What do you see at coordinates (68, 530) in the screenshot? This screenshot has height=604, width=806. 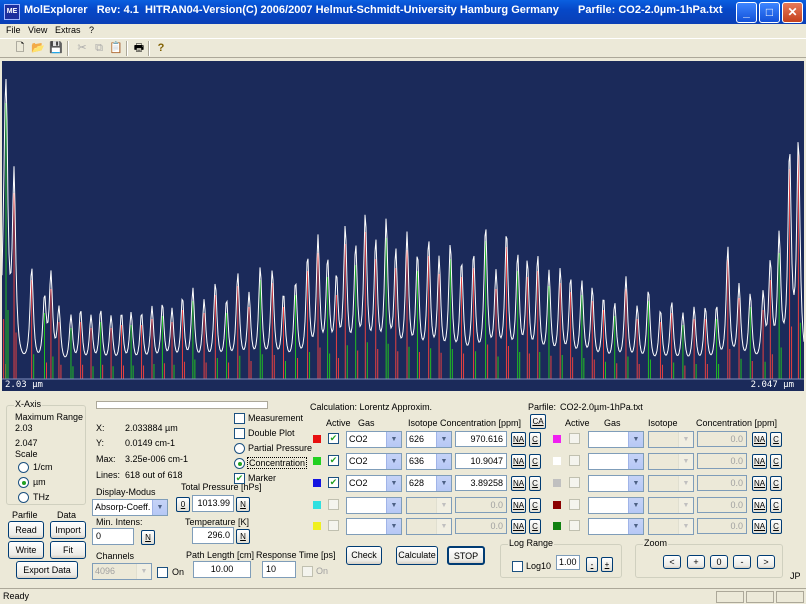 I see `import-button: Import` at bounding box center [68, 530].